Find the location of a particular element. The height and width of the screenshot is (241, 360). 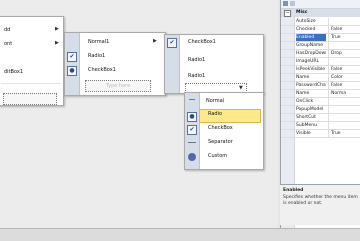

collapse-icon: − is located at coordinates (287, 13).